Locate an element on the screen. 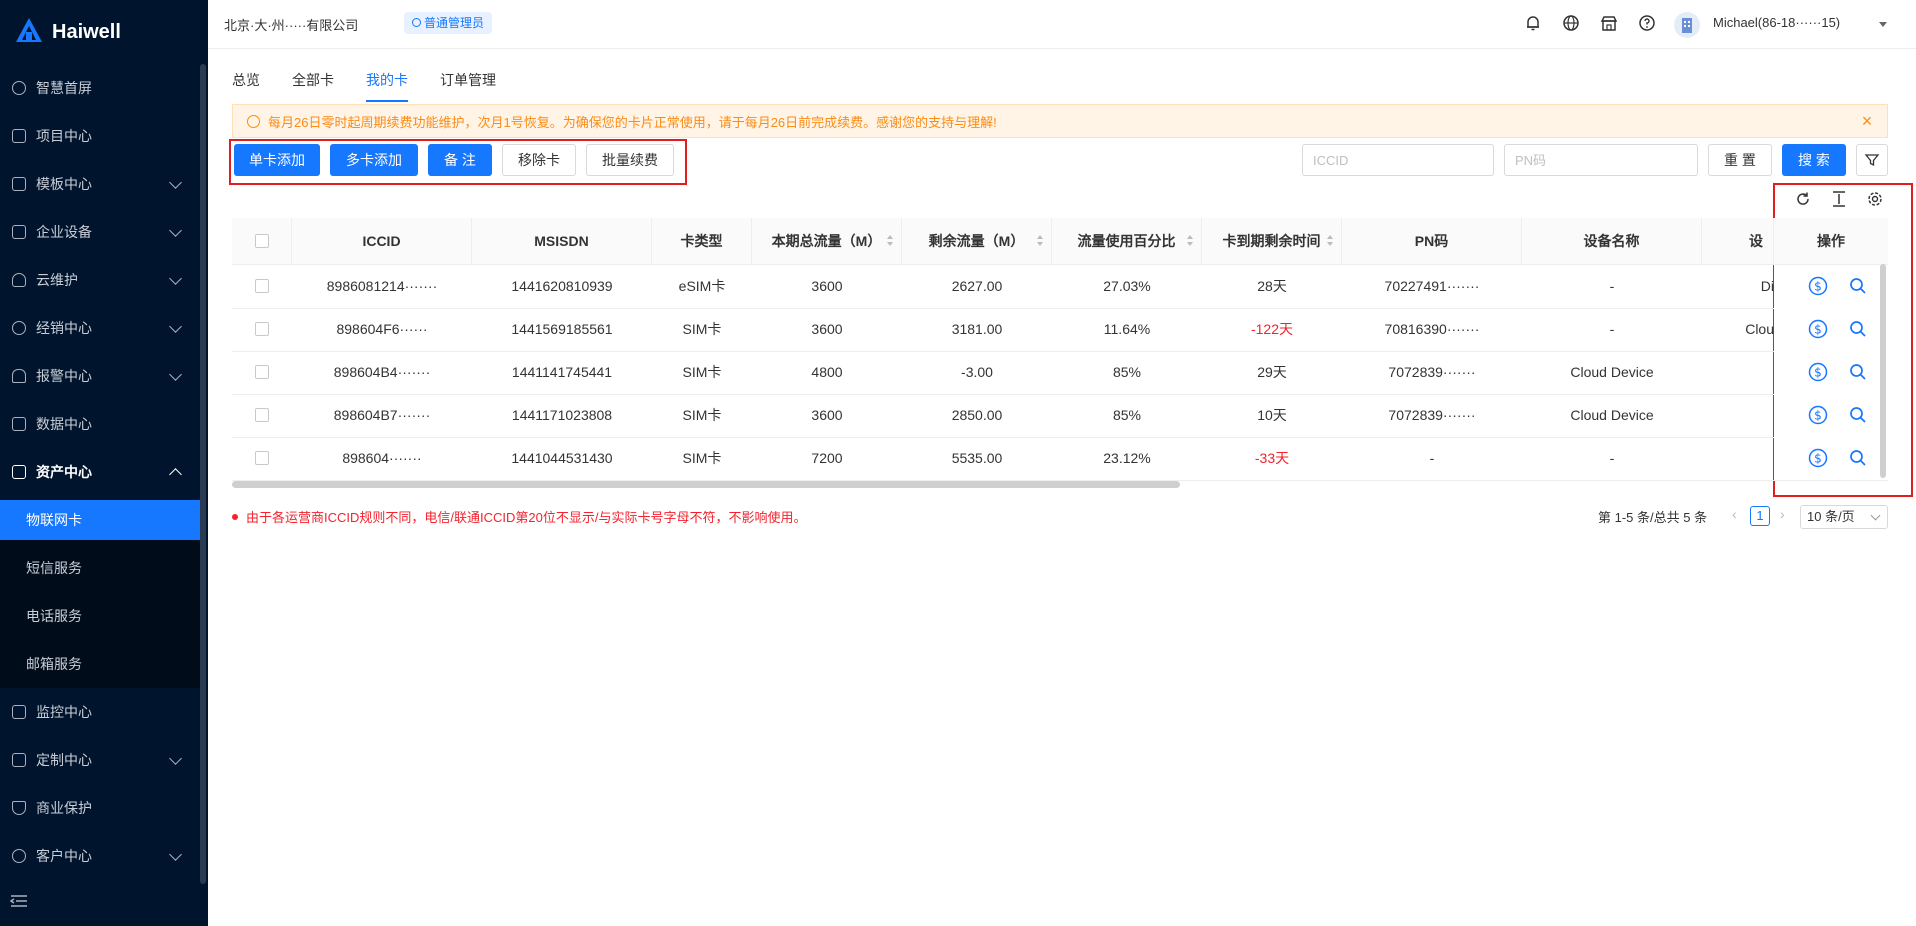 The height and width of the screenshot is (926, 1916). column-height-icon is located at coordinates (1839, 199).